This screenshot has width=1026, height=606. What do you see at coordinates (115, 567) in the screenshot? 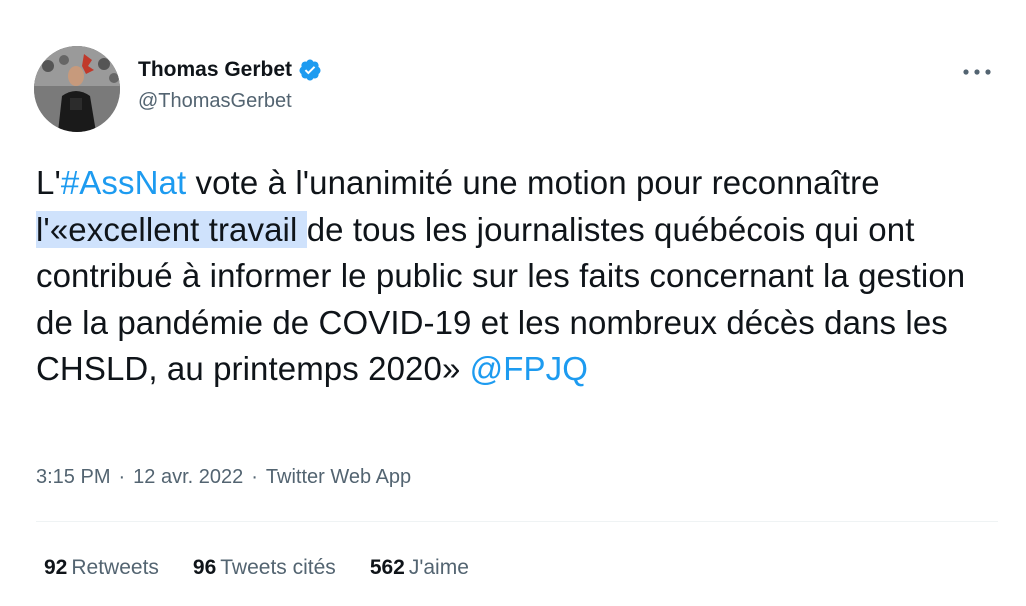
I see `retweets-label: Retweets` at bounding box center [115, 567].